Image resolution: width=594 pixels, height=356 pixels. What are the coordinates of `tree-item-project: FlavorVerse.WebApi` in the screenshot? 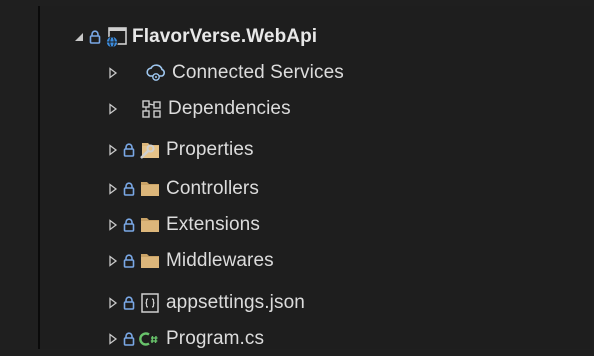 It's located at (317, 37).